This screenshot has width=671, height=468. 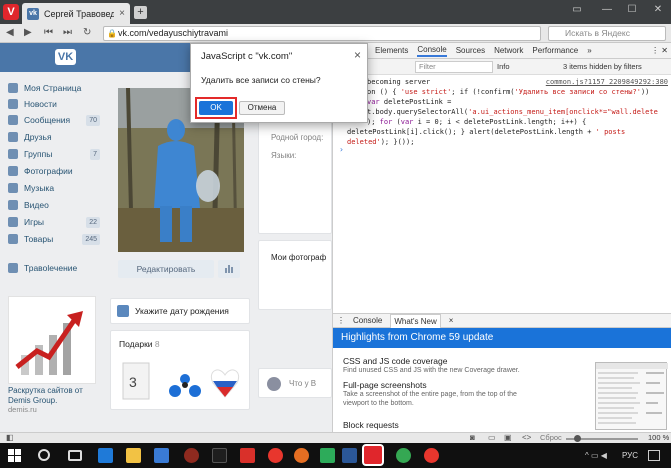 What do you see at coordinates (658, 9) in the screenshot?
I see `close-window-icon: ✕` at bounding box center [658, 9].